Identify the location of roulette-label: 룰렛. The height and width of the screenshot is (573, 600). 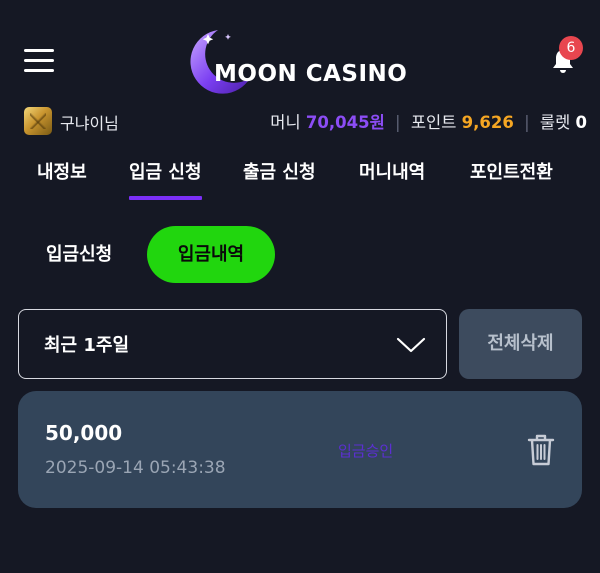
(555, 122).